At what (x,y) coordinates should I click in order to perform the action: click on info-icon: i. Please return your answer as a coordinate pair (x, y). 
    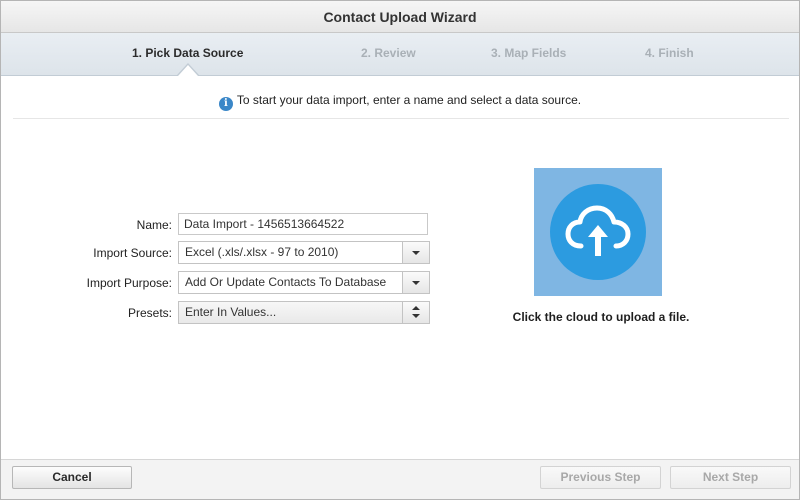
    Looking at the image, I should click on (225, 104).